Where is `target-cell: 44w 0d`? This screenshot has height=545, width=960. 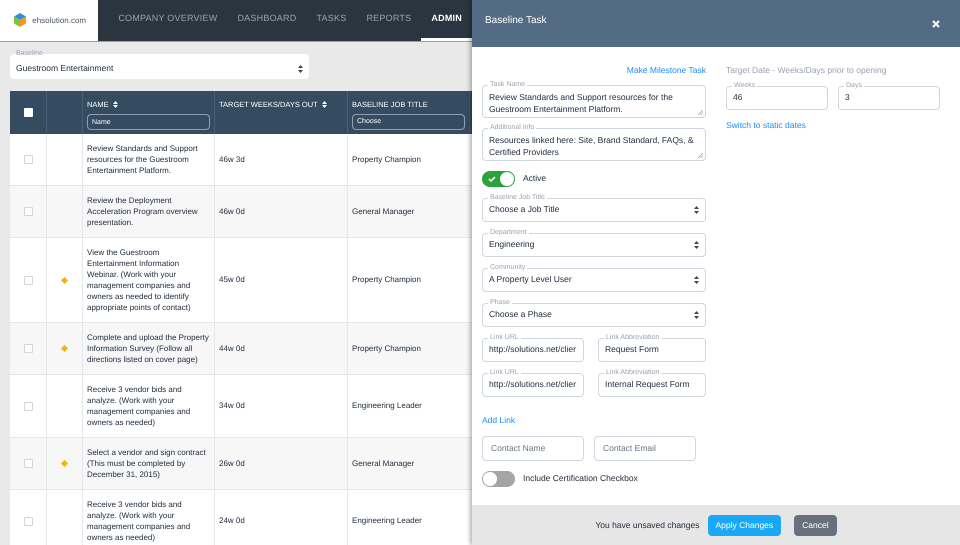
target-cell: 44w 0d is located at coordinates (232, 348).